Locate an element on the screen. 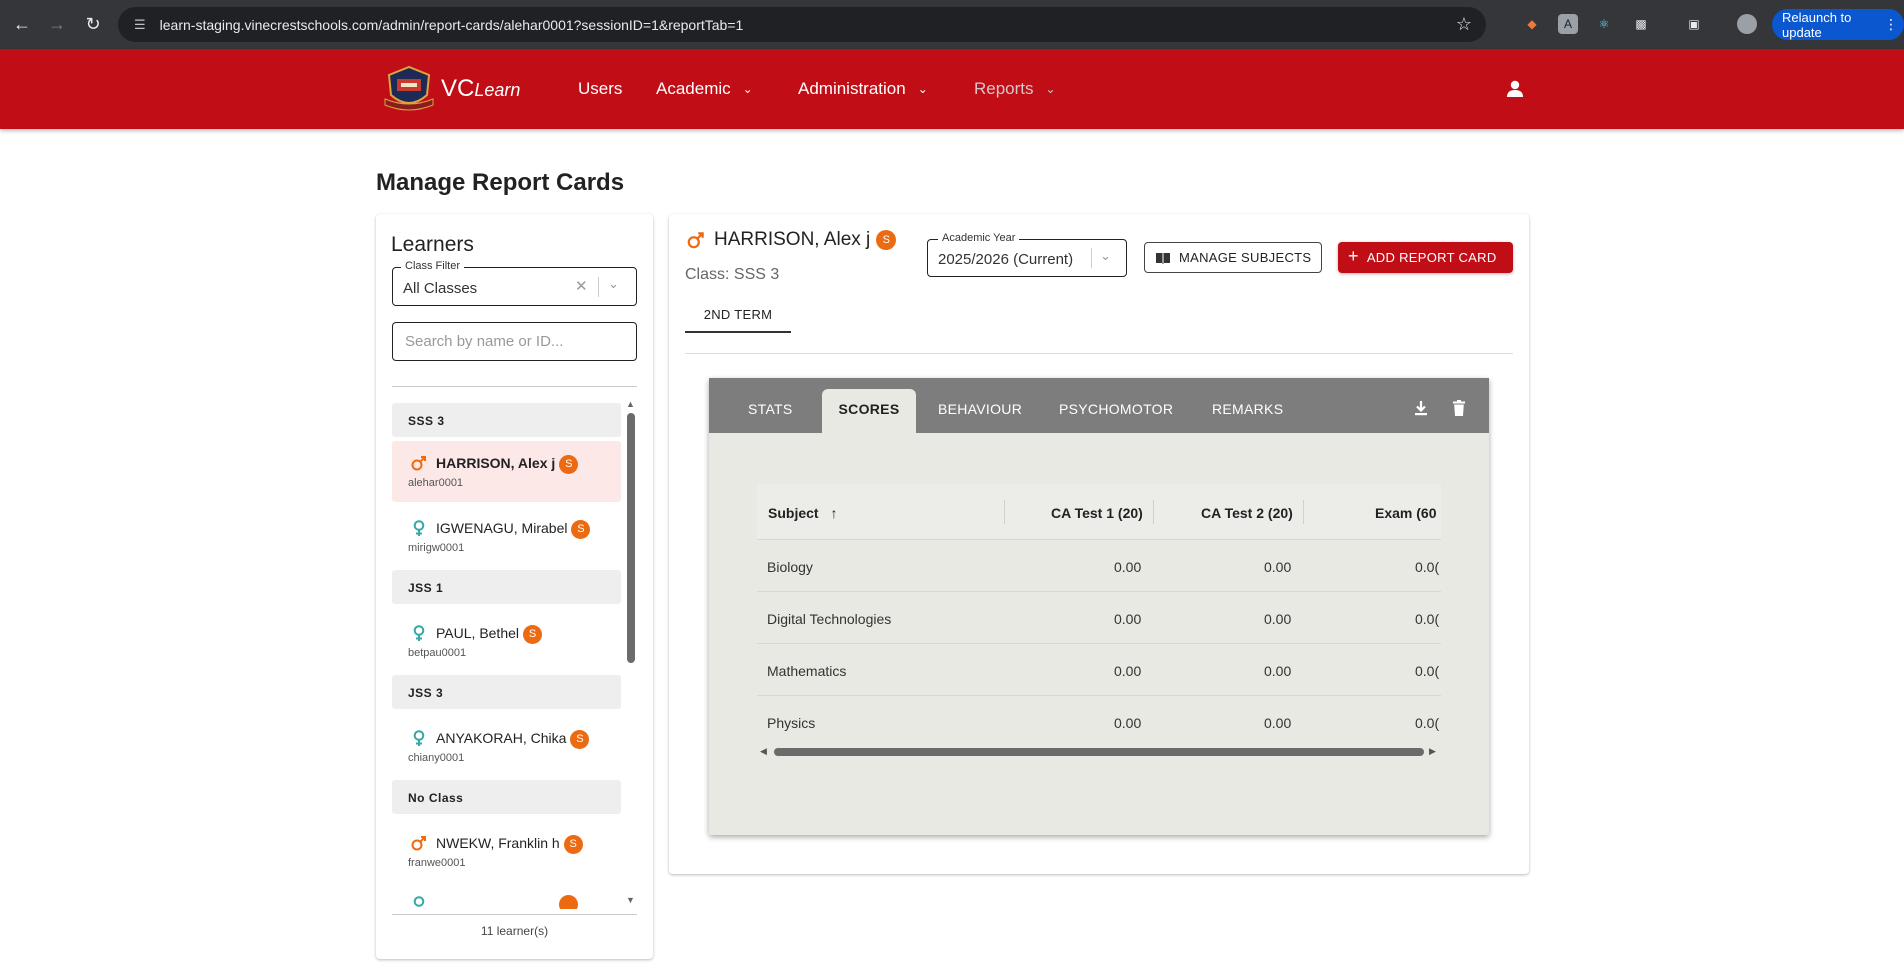  forward-icon: → is located at coordinates (57, 24).